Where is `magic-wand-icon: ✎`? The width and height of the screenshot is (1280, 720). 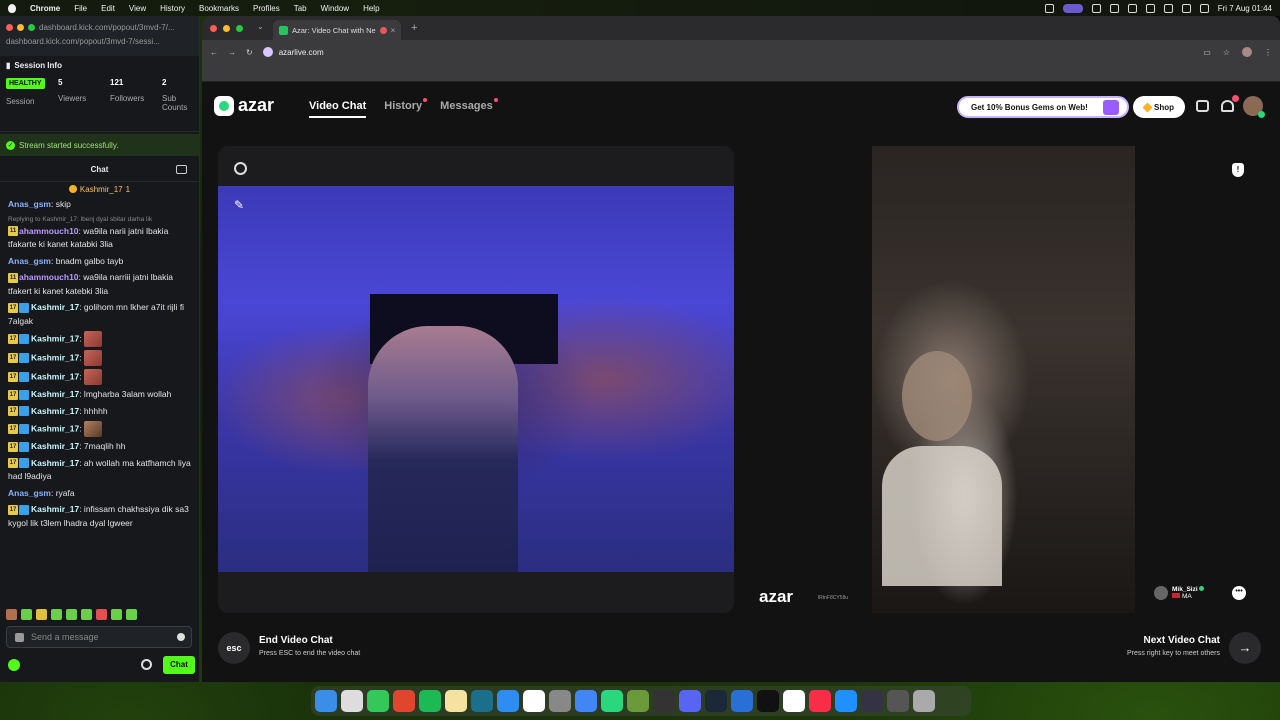 magic-wand-icon: ✎ is located at coordinates (240, 205).